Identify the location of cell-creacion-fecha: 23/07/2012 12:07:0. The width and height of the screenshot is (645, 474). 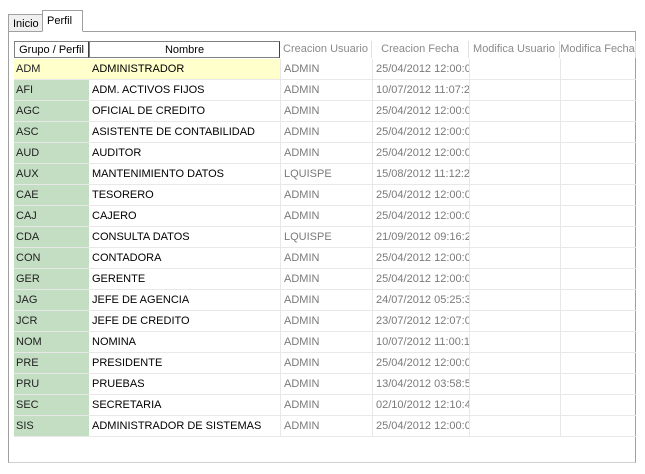
(420, 321).